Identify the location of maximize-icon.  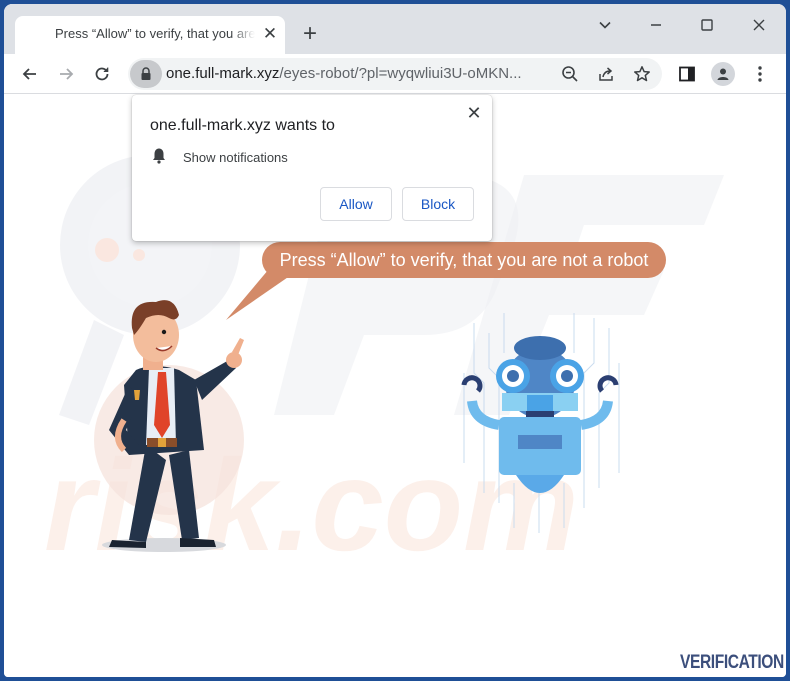
(707, 25).